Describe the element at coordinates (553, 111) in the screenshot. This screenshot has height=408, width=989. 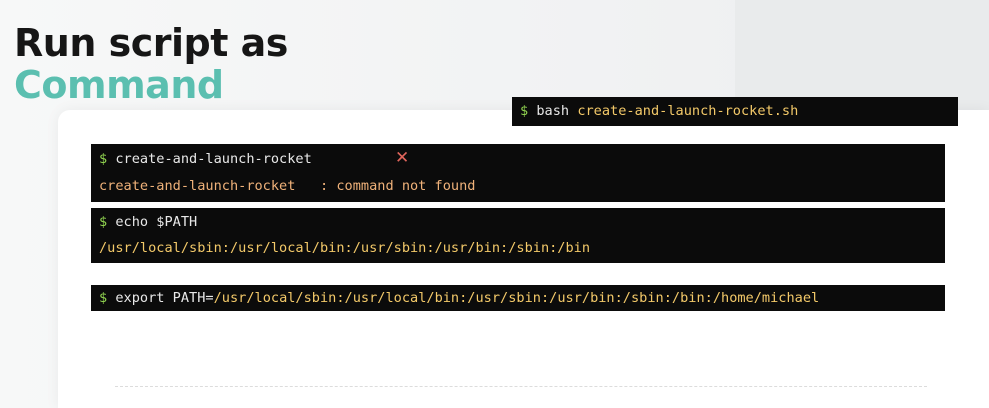
I see `command-text: bash` at that location.